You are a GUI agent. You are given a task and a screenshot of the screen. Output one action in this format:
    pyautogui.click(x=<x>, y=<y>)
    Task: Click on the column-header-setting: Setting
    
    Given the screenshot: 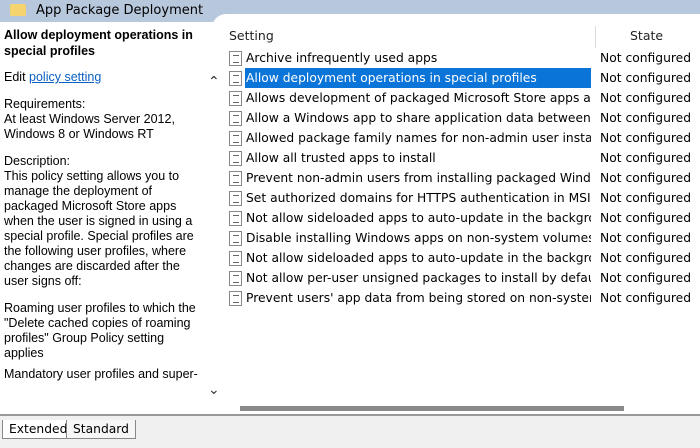 What is the action you would take?
    pyautogui.click(x=251, y=35)
    